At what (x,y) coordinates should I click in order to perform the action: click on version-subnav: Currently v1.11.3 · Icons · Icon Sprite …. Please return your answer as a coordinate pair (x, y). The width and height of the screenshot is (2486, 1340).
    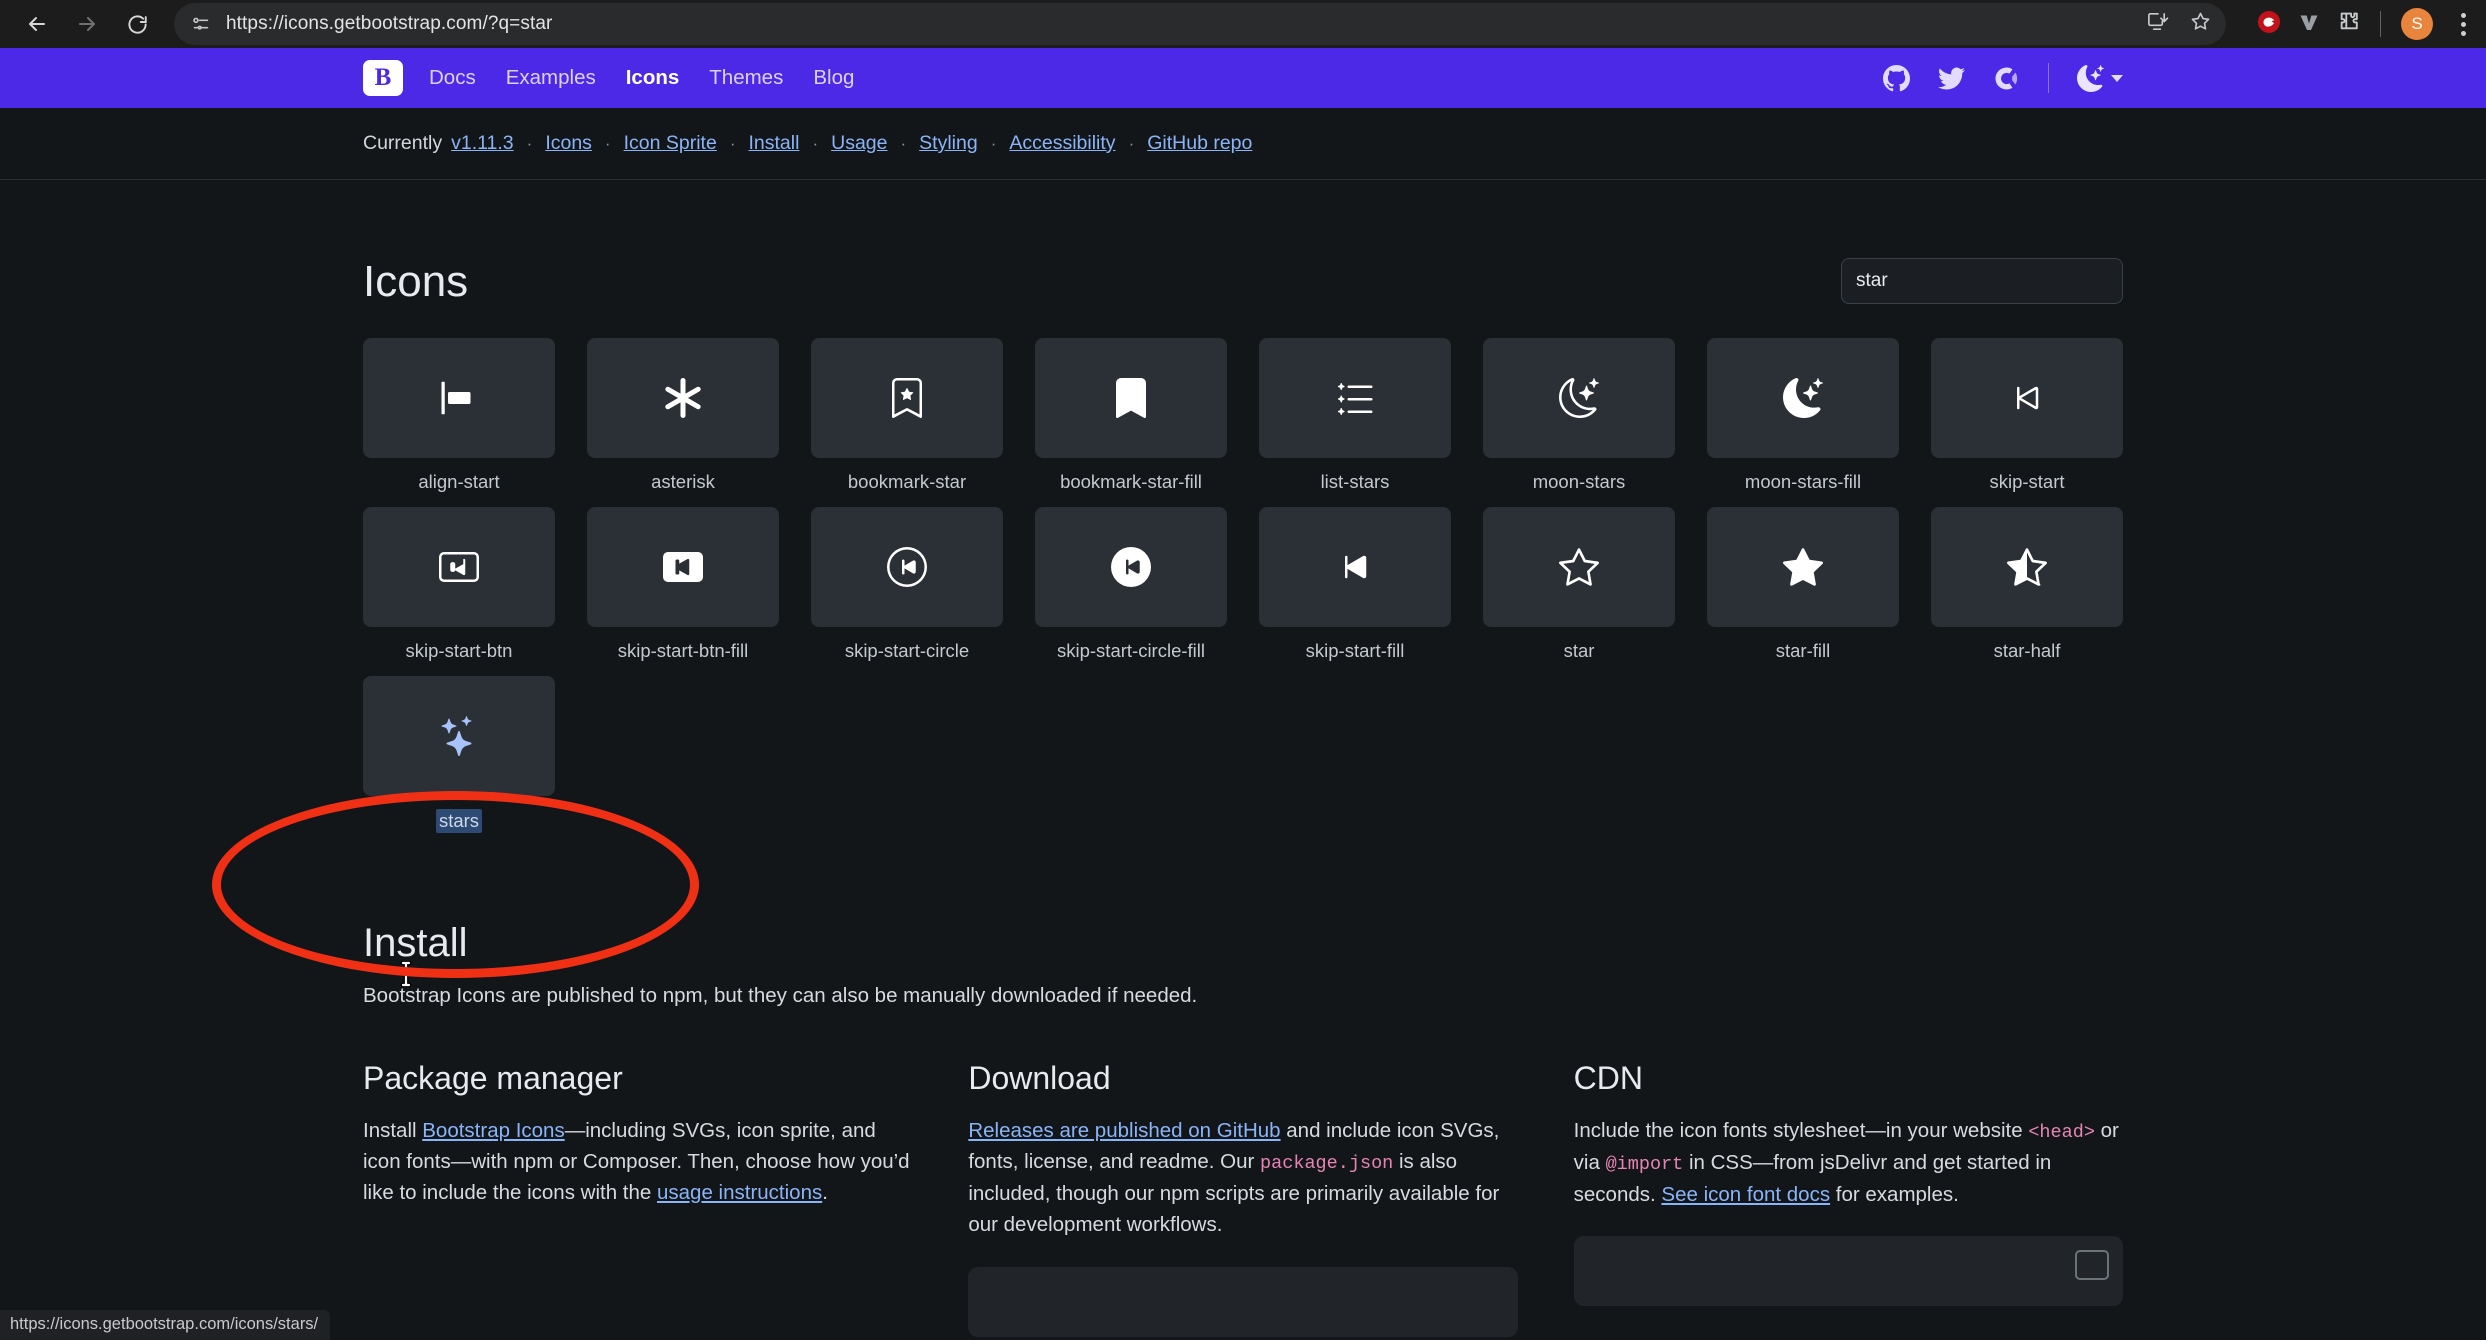
    Looking at the image, I should click on (1243, 144).